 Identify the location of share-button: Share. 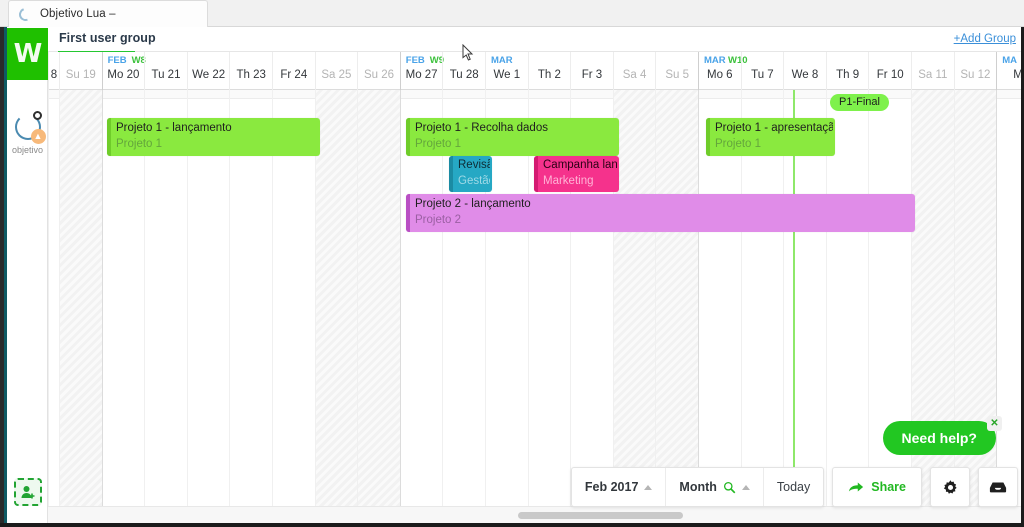
(877, 487).